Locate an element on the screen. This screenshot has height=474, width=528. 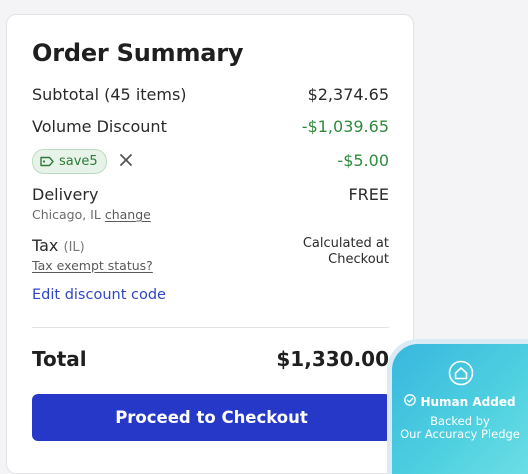
subtotal-value: $2,374.65 is located at coordinates (348, 94).